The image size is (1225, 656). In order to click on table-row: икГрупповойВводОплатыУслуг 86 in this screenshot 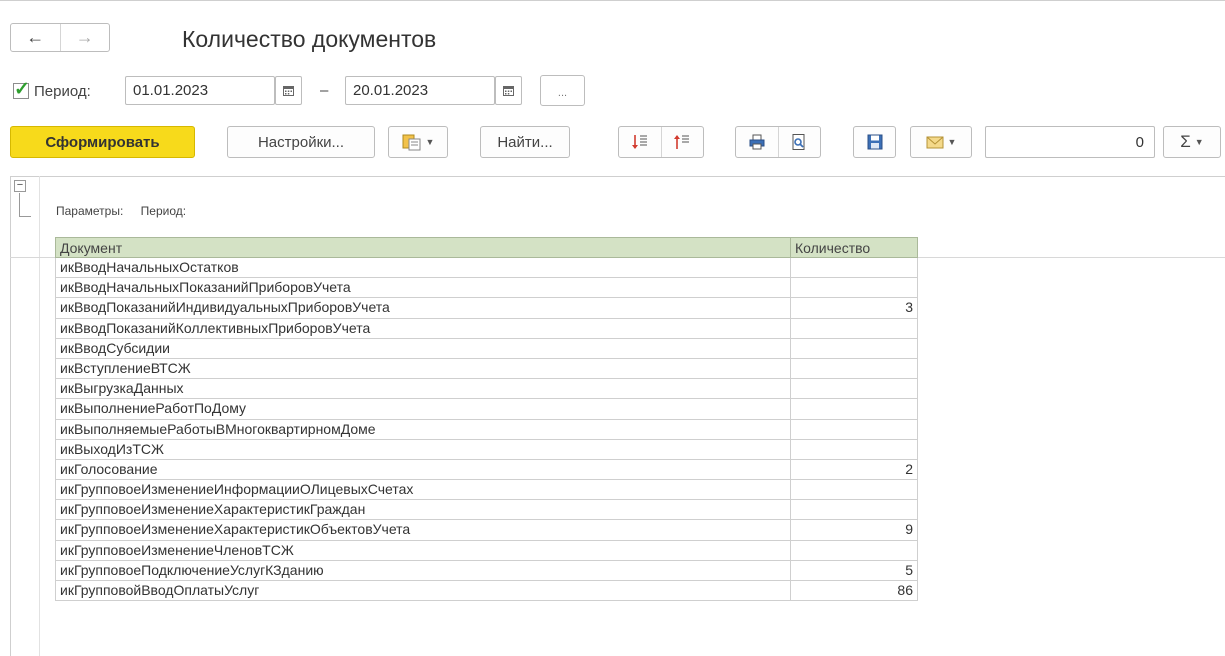, I will do `click(486, 591)`.